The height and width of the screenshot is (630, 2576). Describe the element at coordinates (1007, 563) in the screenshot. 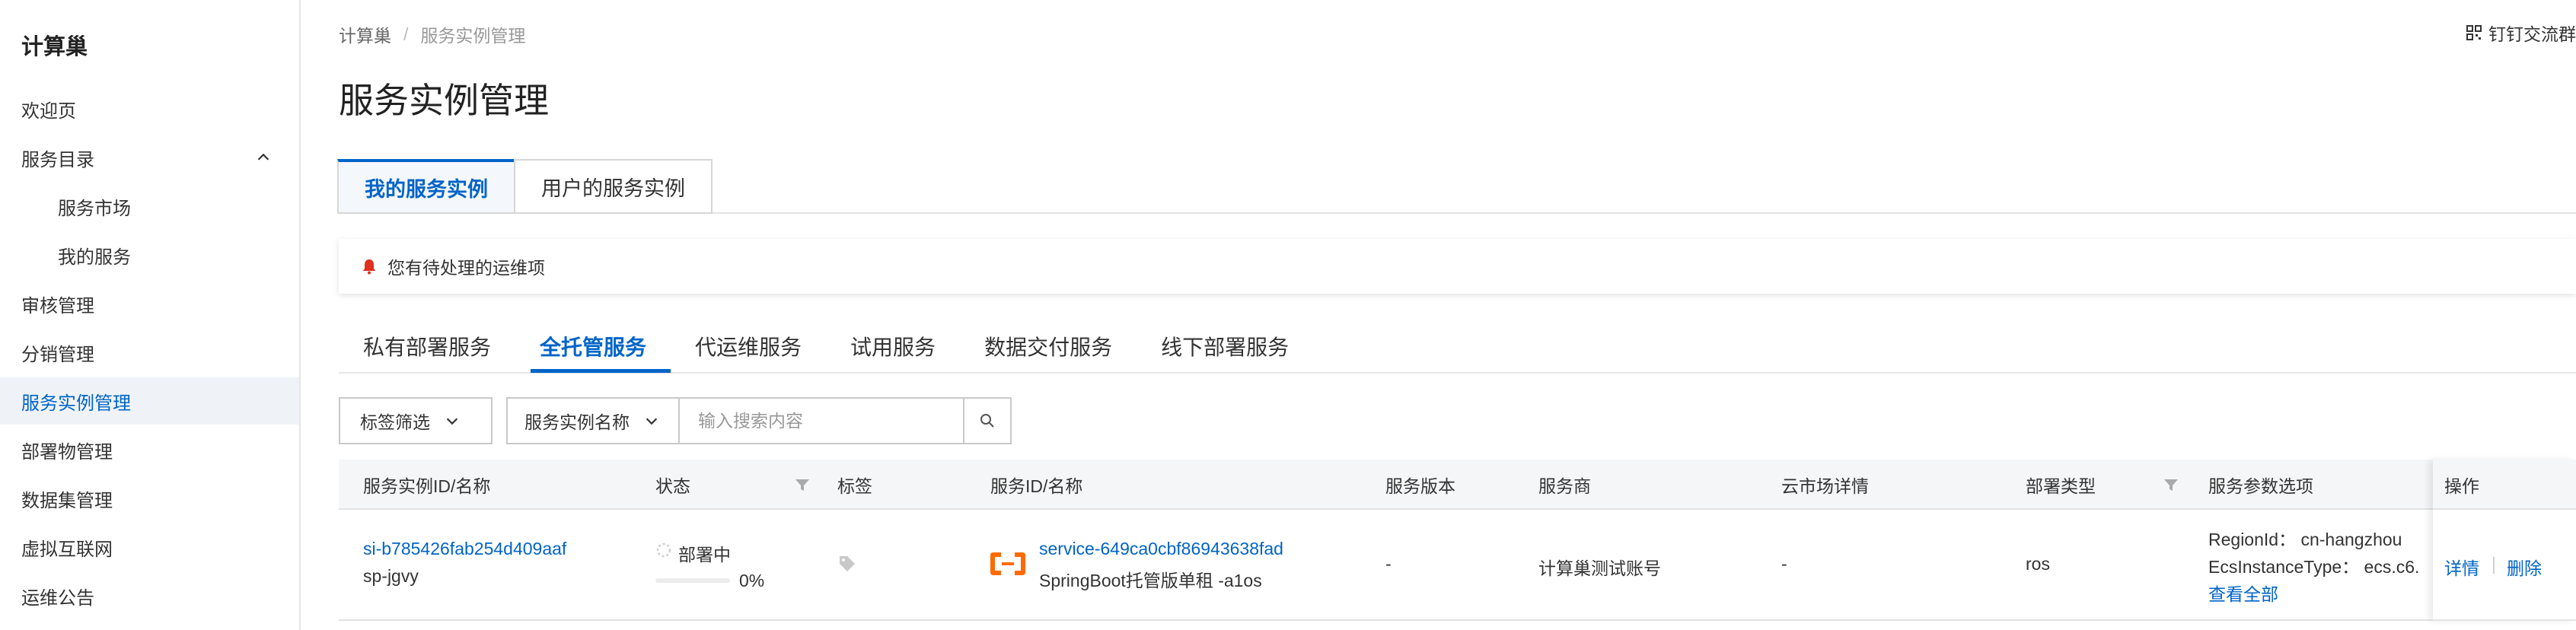

I see `aliyun-logo-icon` at that location.